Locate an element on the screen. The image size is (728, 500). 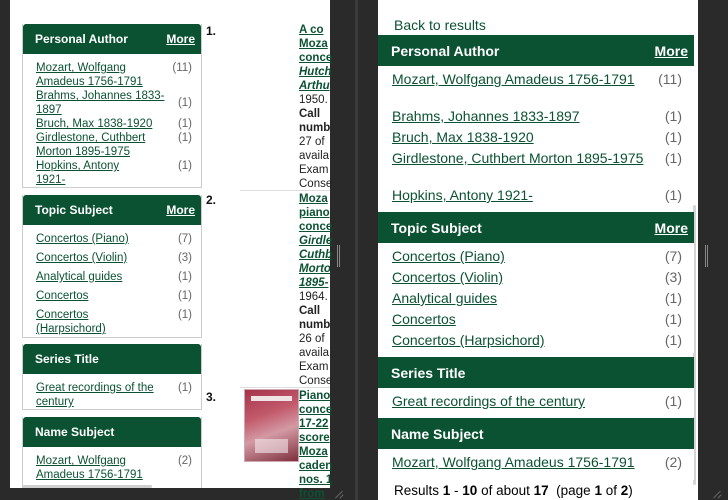
results-summary: Results 1 - 10 of about 17 (page 1 of 2) is located at coordinates (513, 490).